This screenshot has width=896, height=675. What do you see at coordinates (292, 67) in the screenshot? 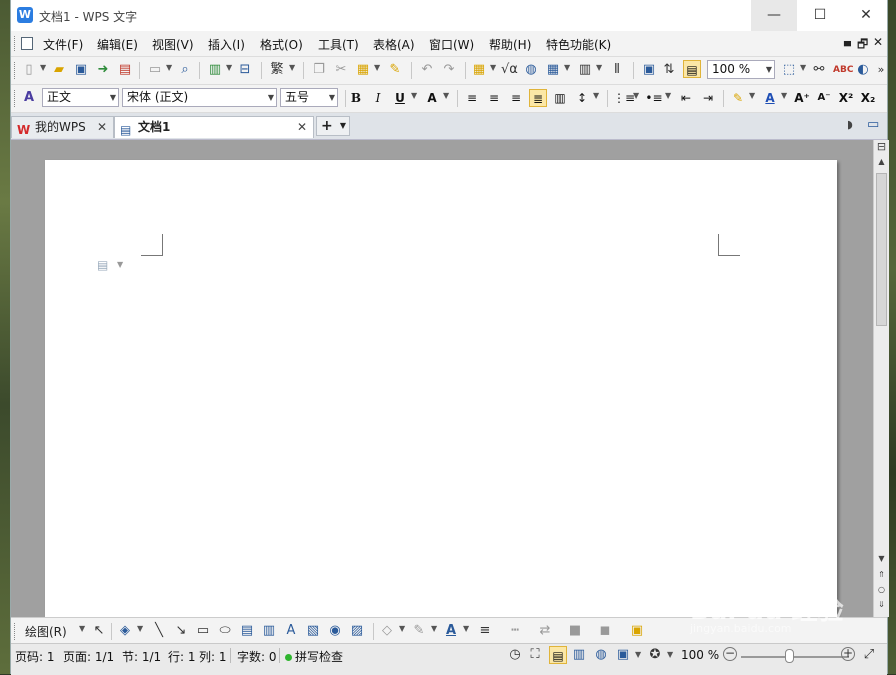
I see `traditional-dropdown-icon: ▼` at bounding box center [292, 67].